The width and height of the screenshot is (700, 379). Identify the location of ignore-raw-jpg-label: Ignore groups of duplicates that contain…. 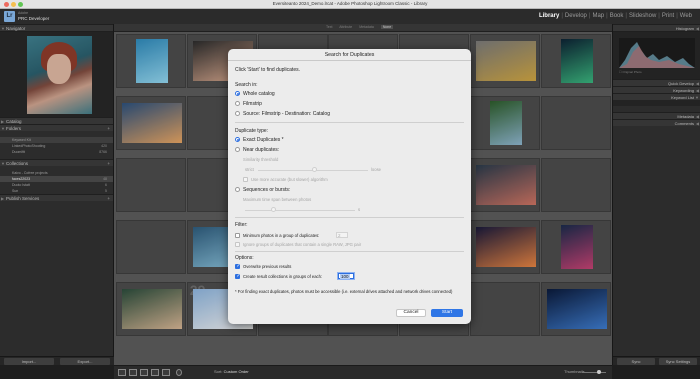
(302, 244).